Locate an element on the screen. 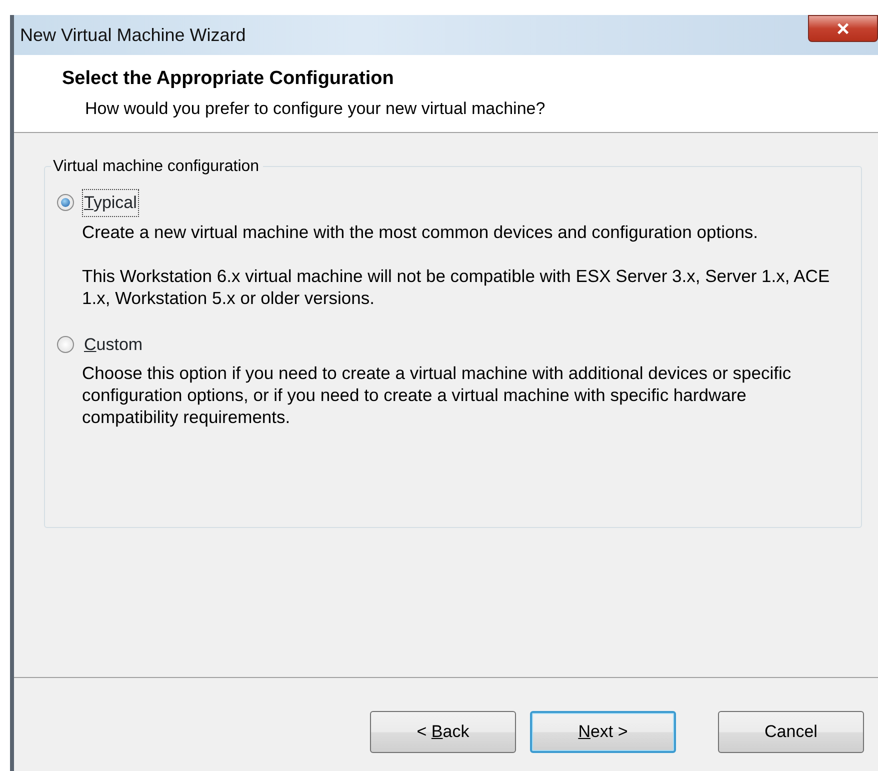  page-subtitle: How would you prefer to configure your new virtual machine? is located at coordinates (315, 109).